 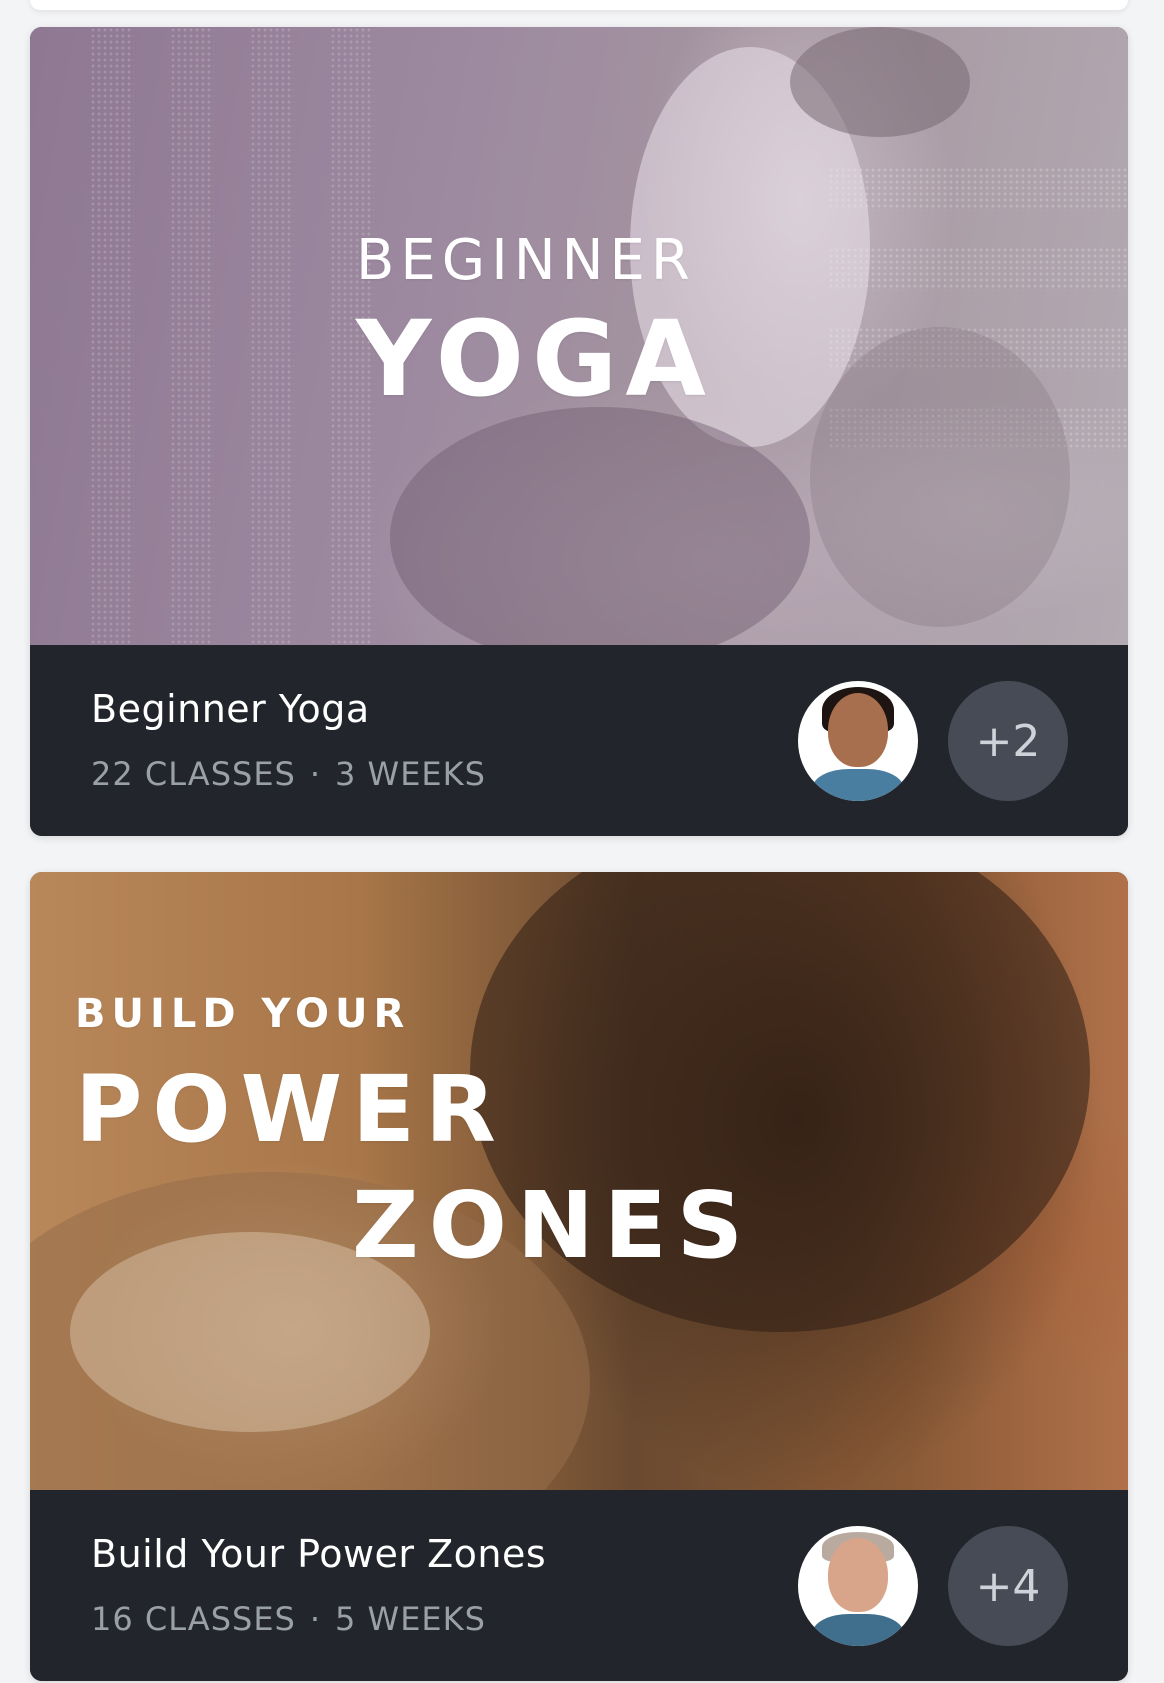 What do you see at coordinates (410, 1619) in the screenshot?
I see `duration-weeks: 5 WEEKS` at bounding box center [410, 1619].